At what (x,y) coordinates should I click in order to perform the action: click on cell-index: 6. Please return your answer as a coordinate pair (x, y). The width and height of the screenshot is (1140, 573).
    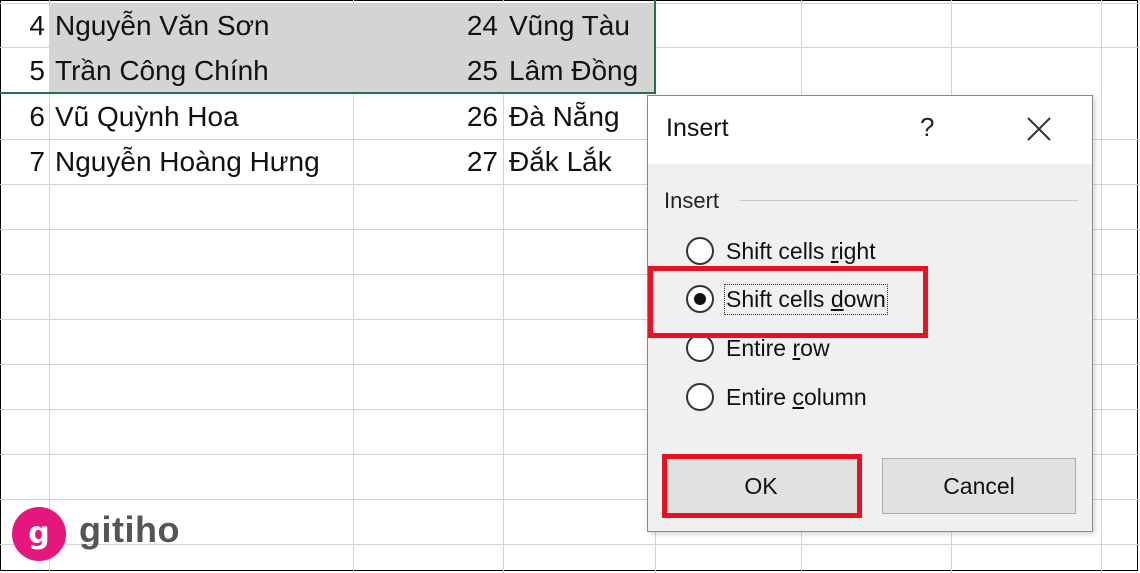
    Looking at the image, I should click on (24, 116).